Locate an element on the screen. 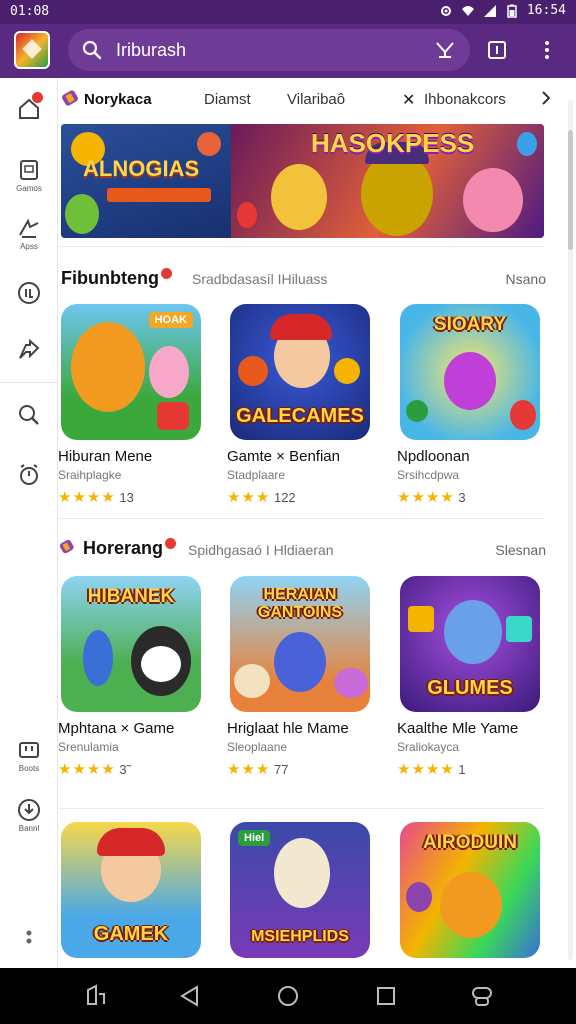 Image resolution: width=576 pixels, height=1024 pixels. app-card: AIRODUIN is located at coordinates (472, 895).